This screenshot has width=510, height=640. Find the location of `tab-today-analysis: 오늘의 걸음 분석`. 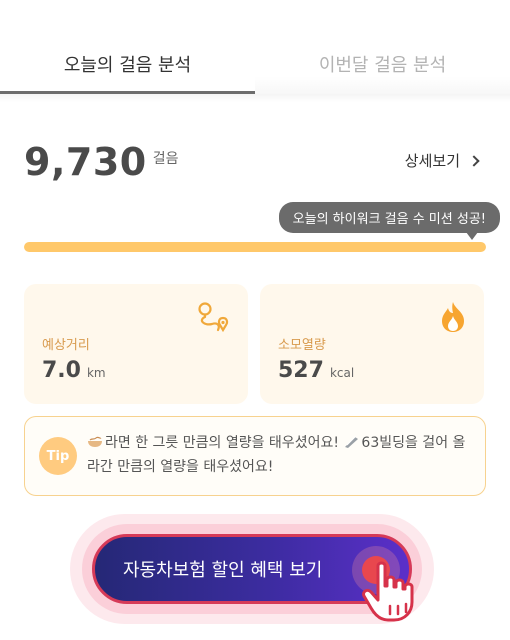

tab-today-analysis: 오늘의 걸음 분석 is located at coordinates (127, 48).